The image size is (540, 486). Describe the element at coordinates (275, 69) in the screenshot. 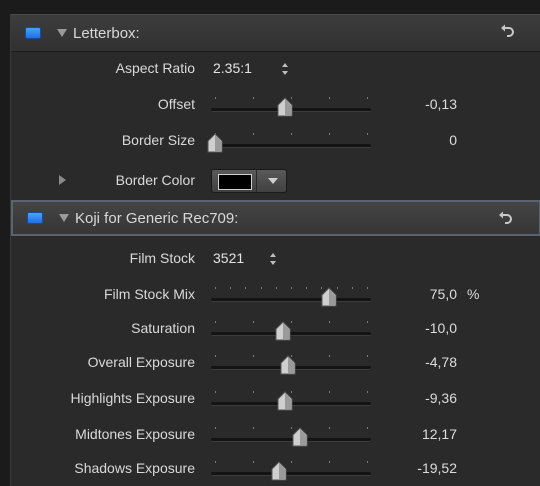

I see `aspect-ratio-row: Aspect Ratio 2.35:1` at that location.